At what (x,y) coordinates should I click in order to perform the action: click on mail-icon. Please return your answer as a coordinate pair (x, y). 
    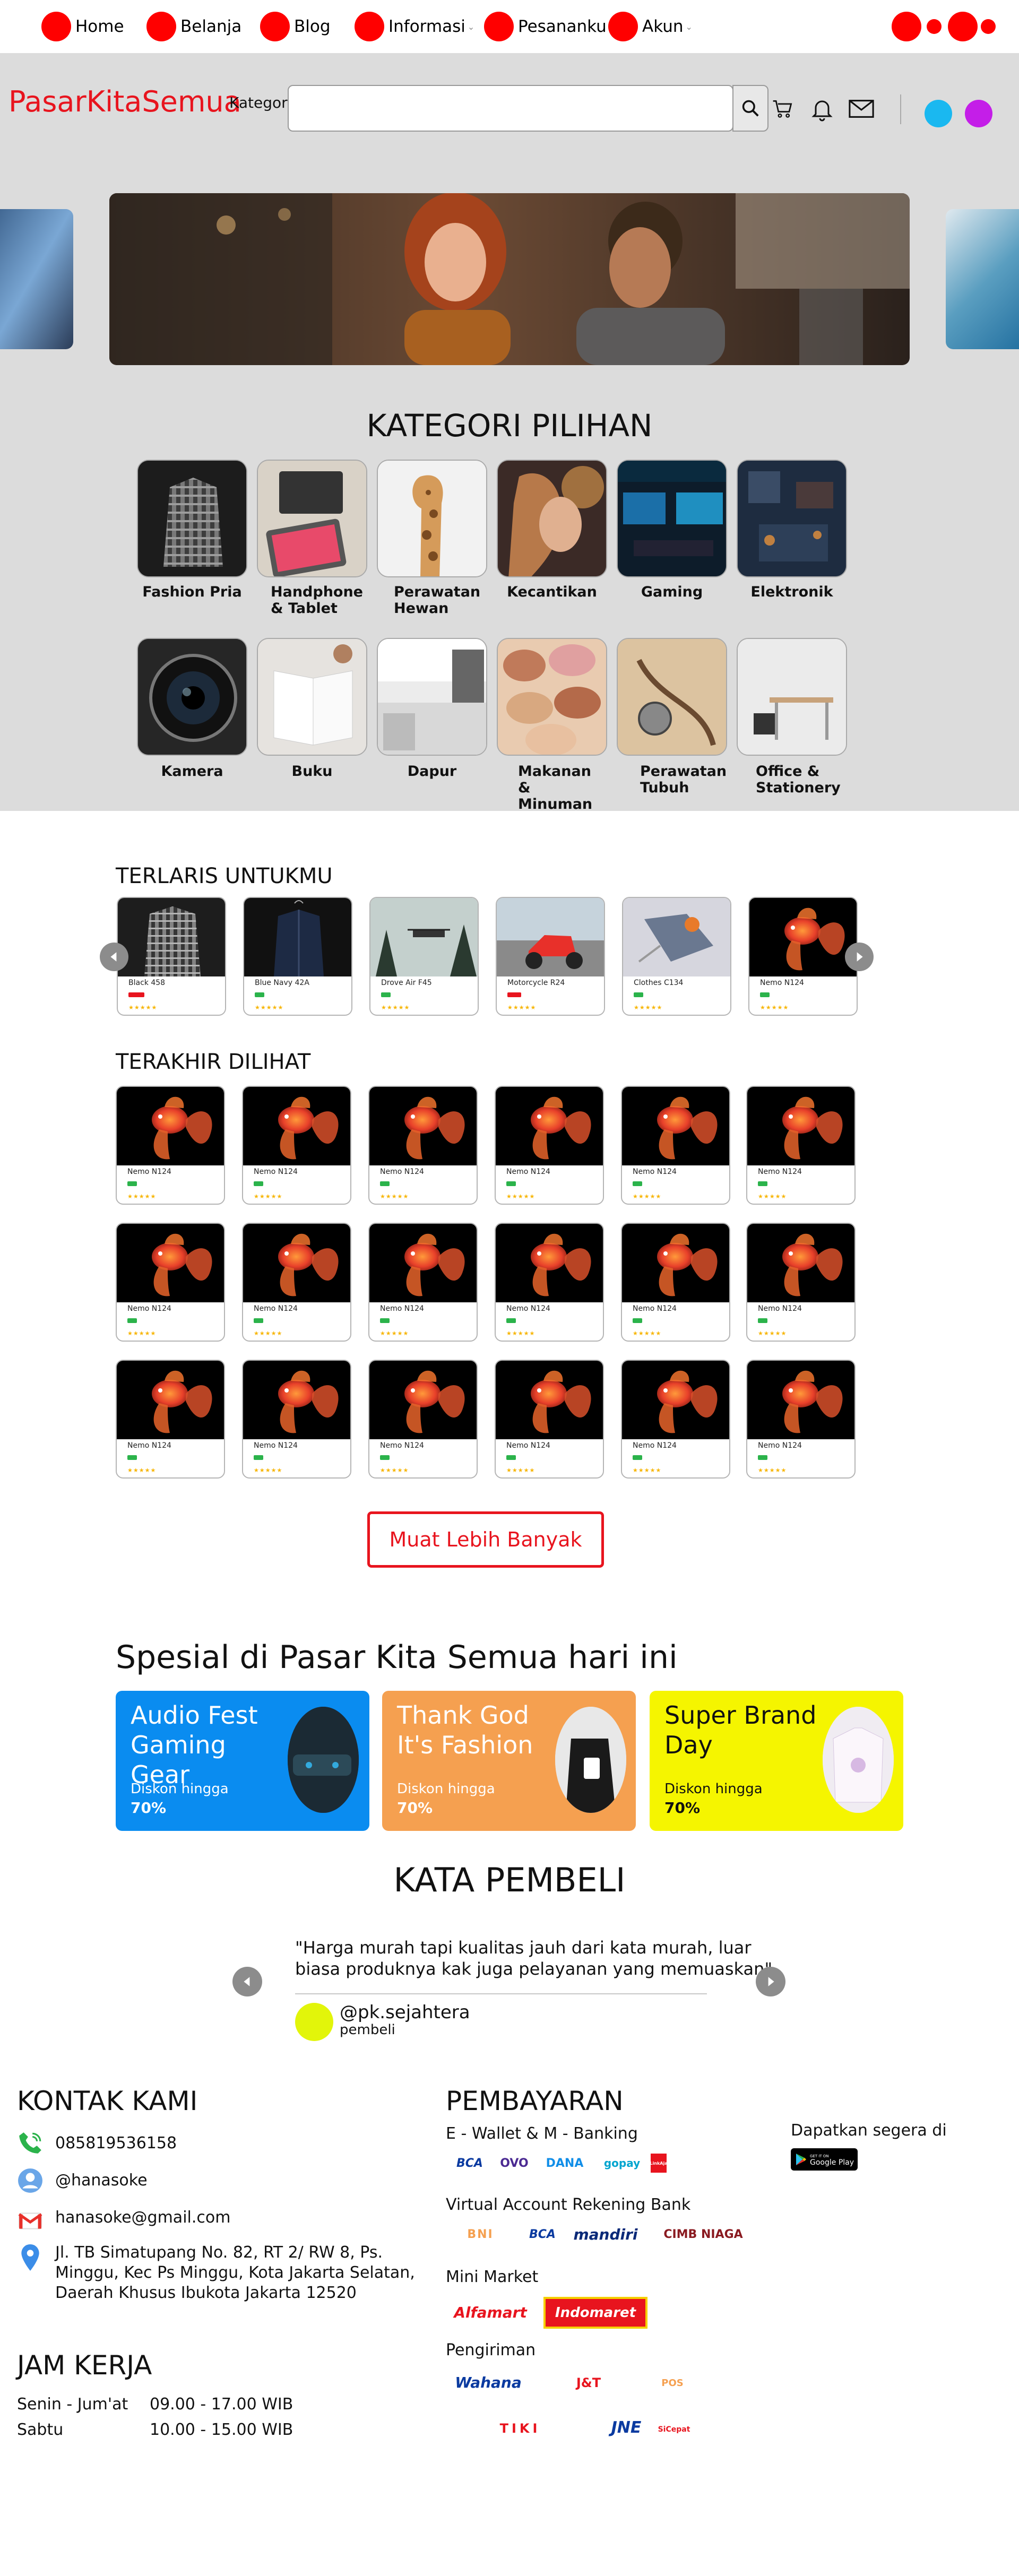
    Looking at the image, I should click on (862, 109).